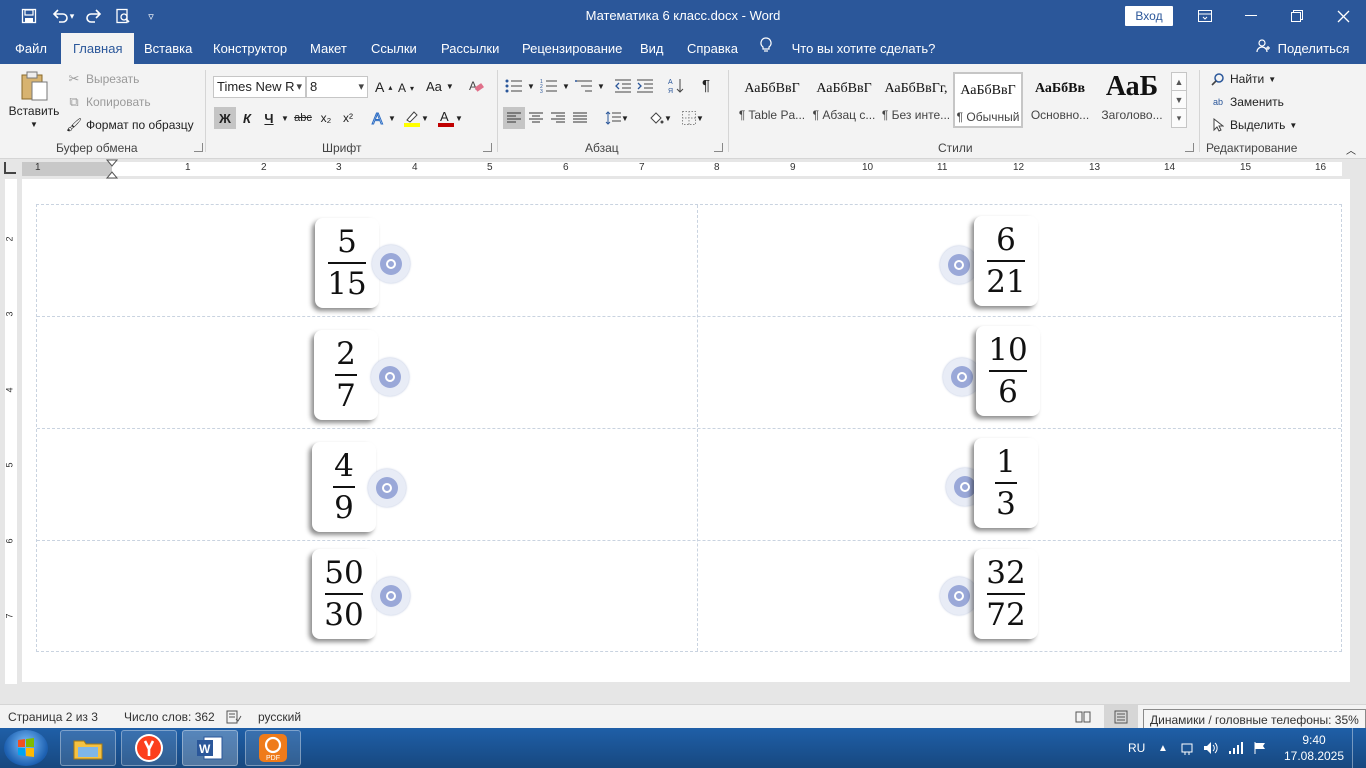  I want to click on yandex-browser-icon, so click(149, 748).